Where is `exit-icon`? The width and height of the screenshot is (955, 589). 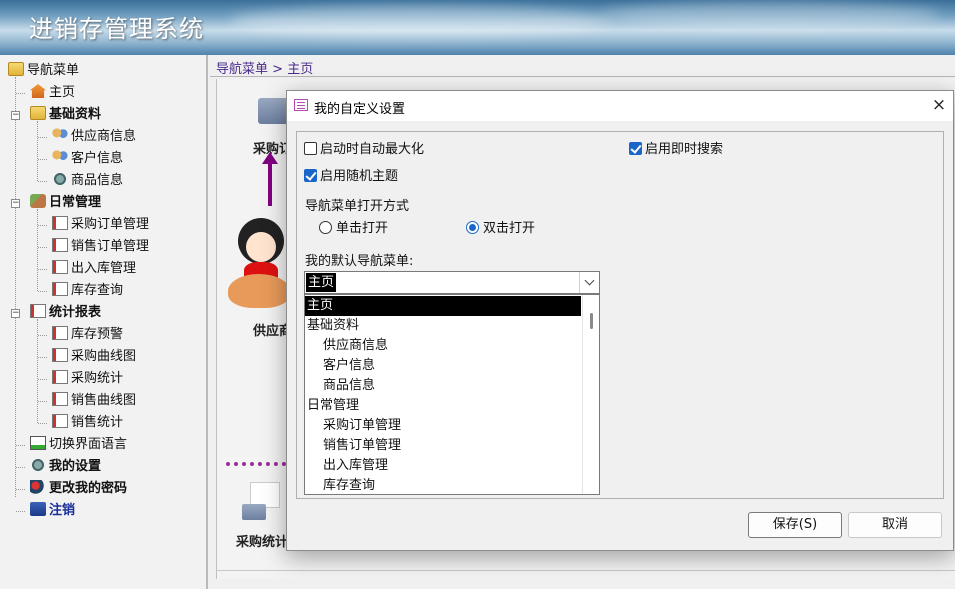 exit-icon is located at coordinates (38, 509).